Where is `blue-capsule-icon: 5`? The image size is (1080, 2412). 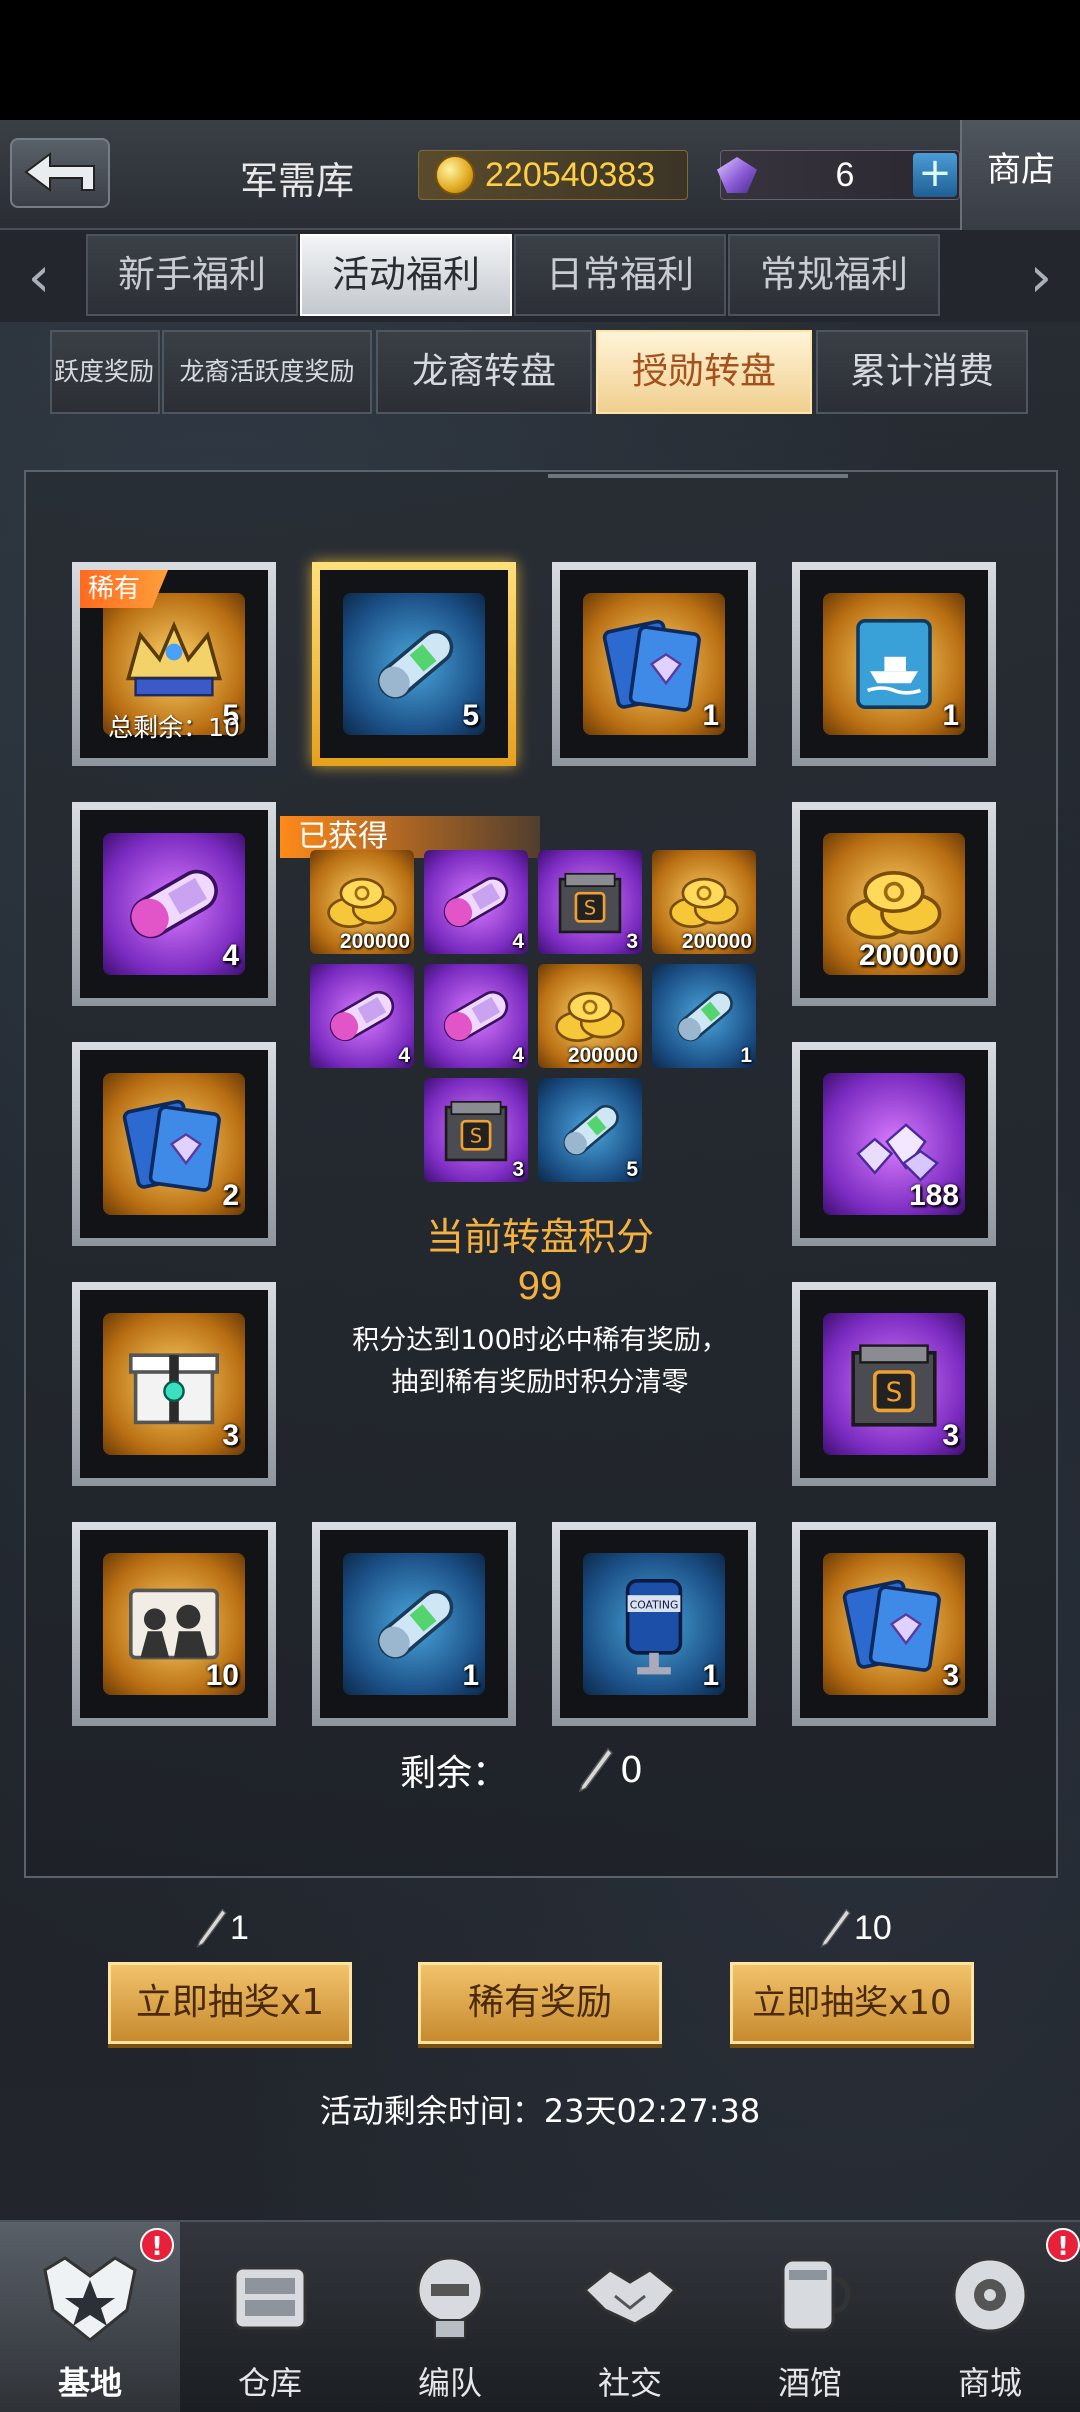
blue-capsule-icon: 5 is located at coordinates (414, 664).